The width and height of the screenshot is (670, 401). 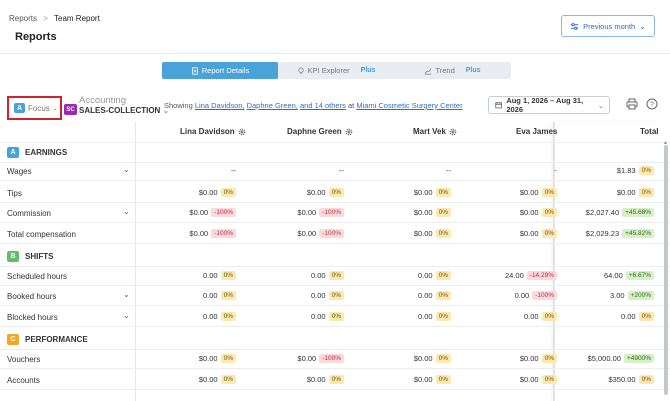 I want to click on column-header: Daphne Green, so click(x=320, y=131).